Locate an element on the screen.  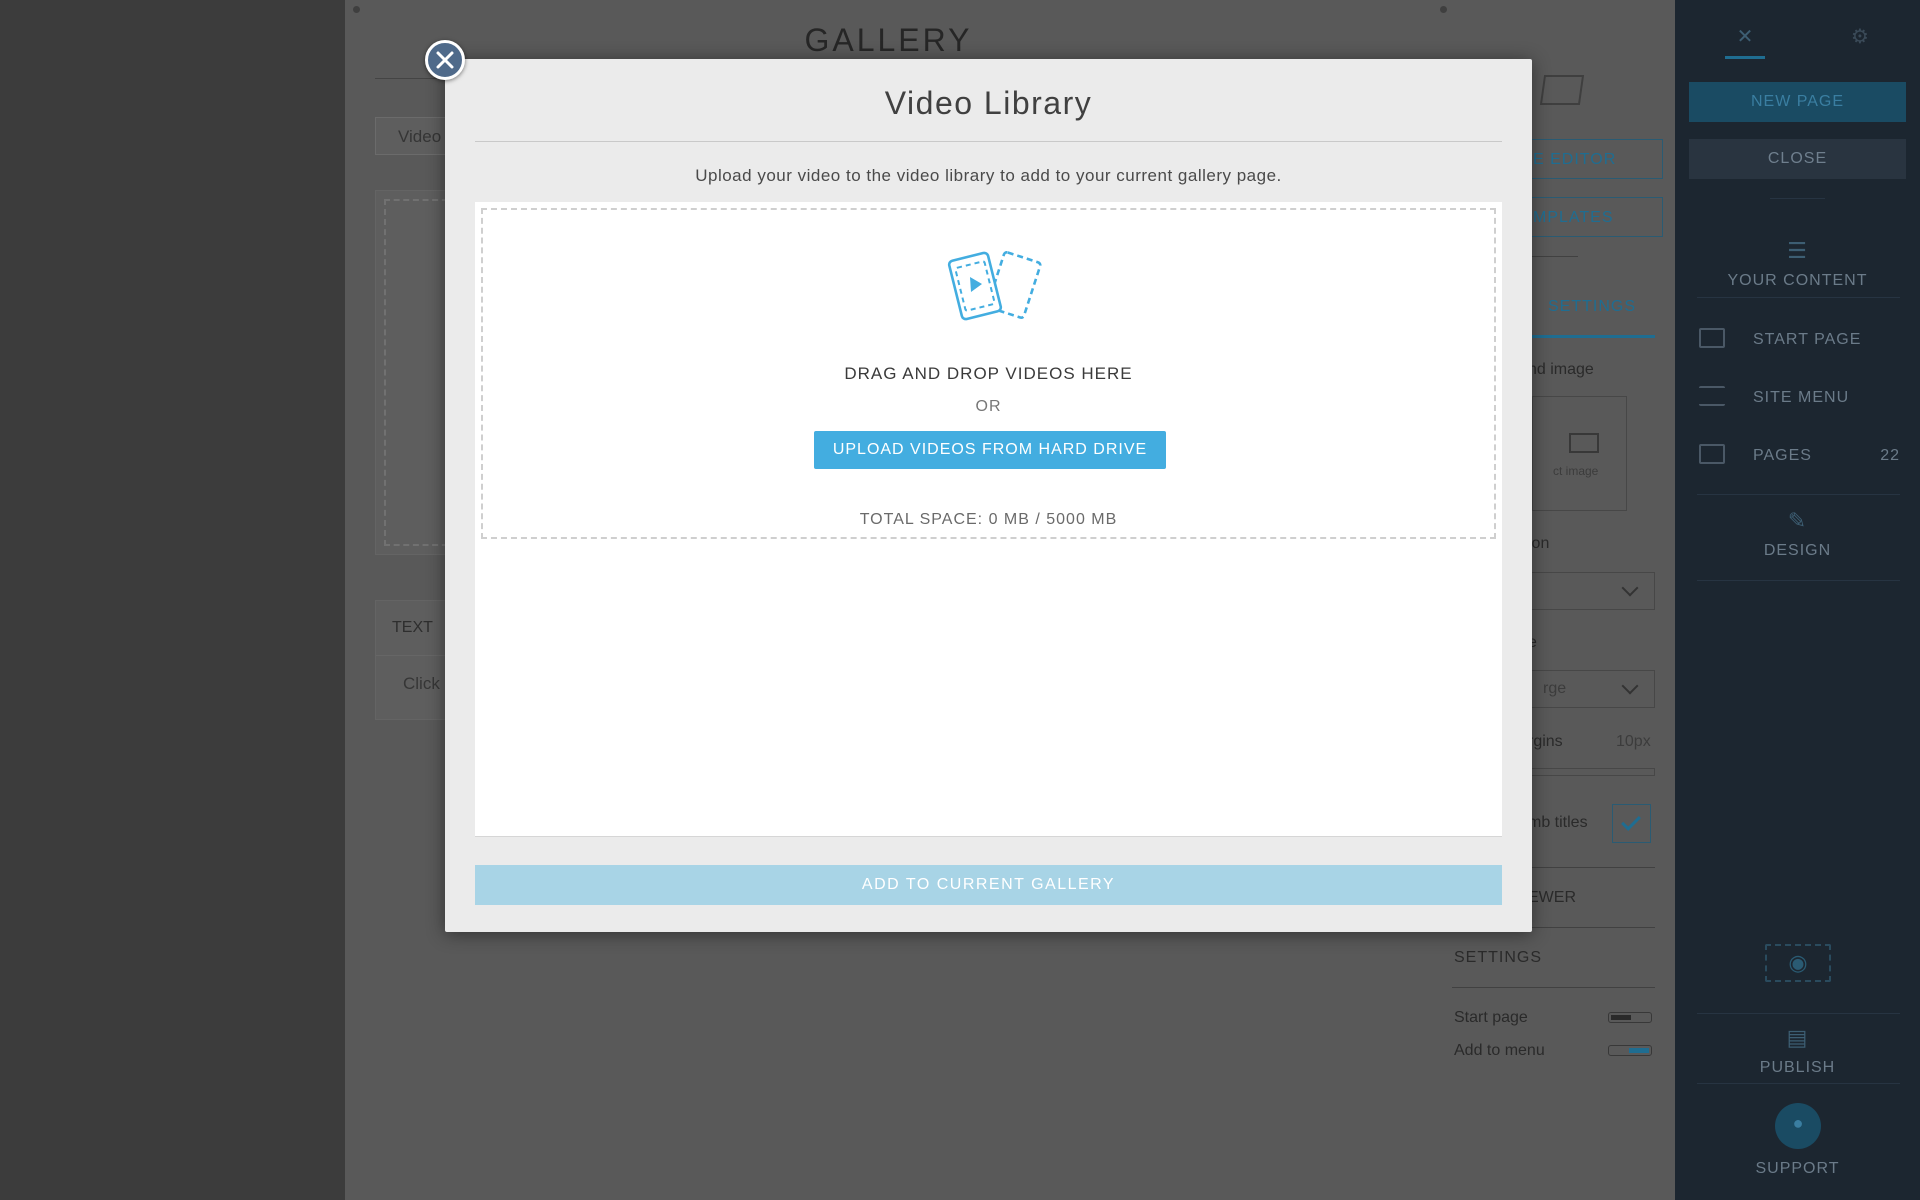
start-page-toggle is located at coordinates (1630, 1017).